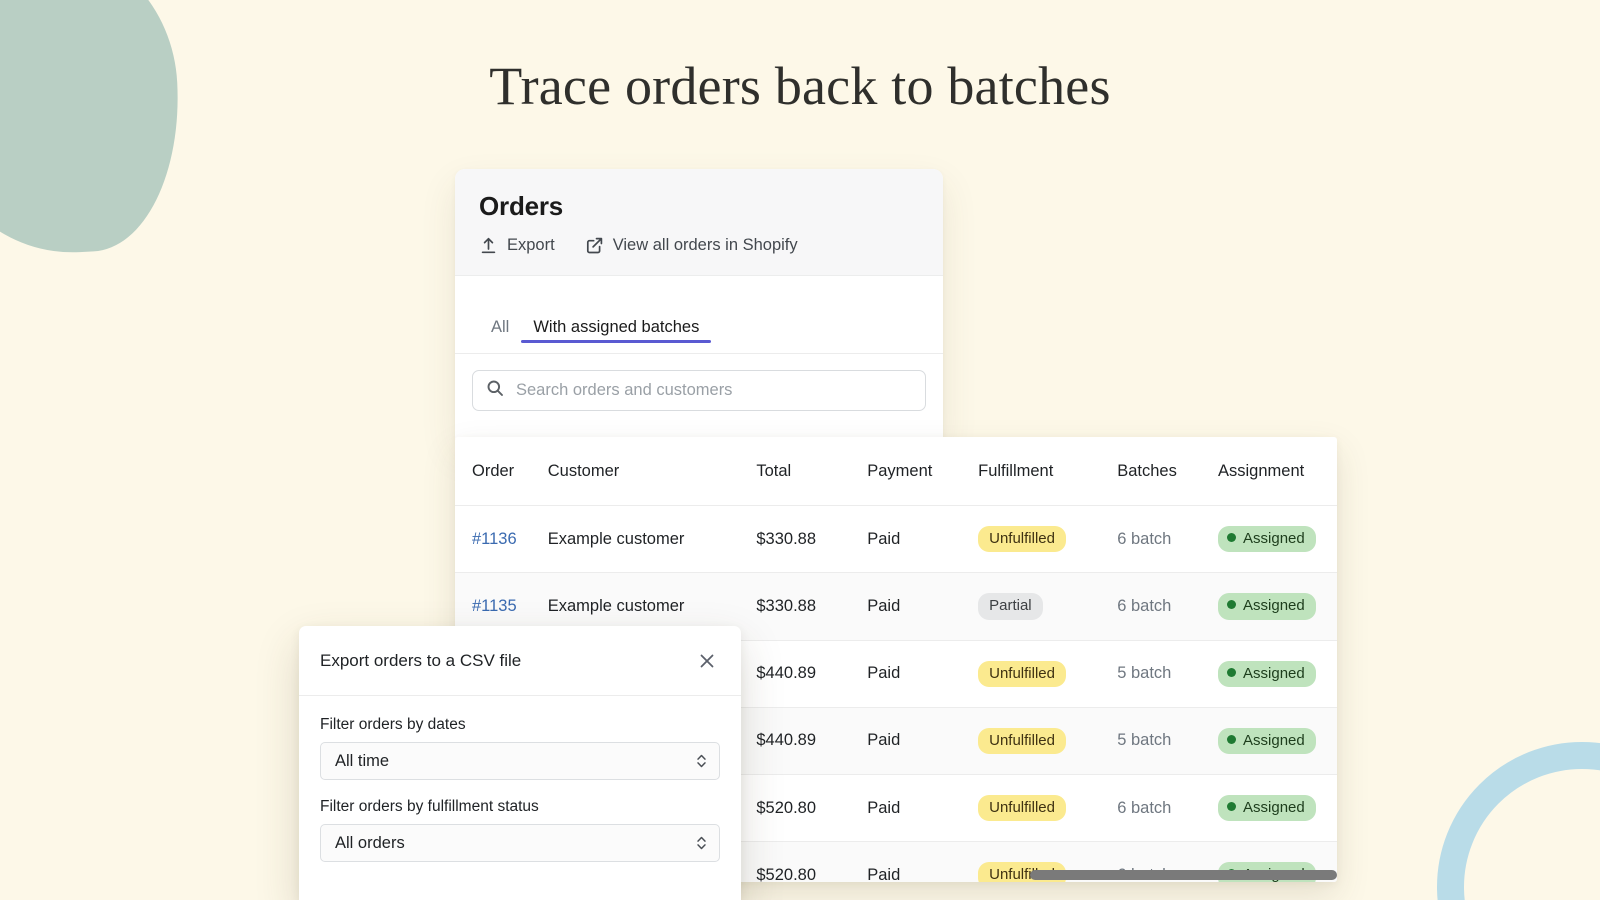  I want to click on view-all-orders-label: View all orders in Shopify, so click(705, 245).